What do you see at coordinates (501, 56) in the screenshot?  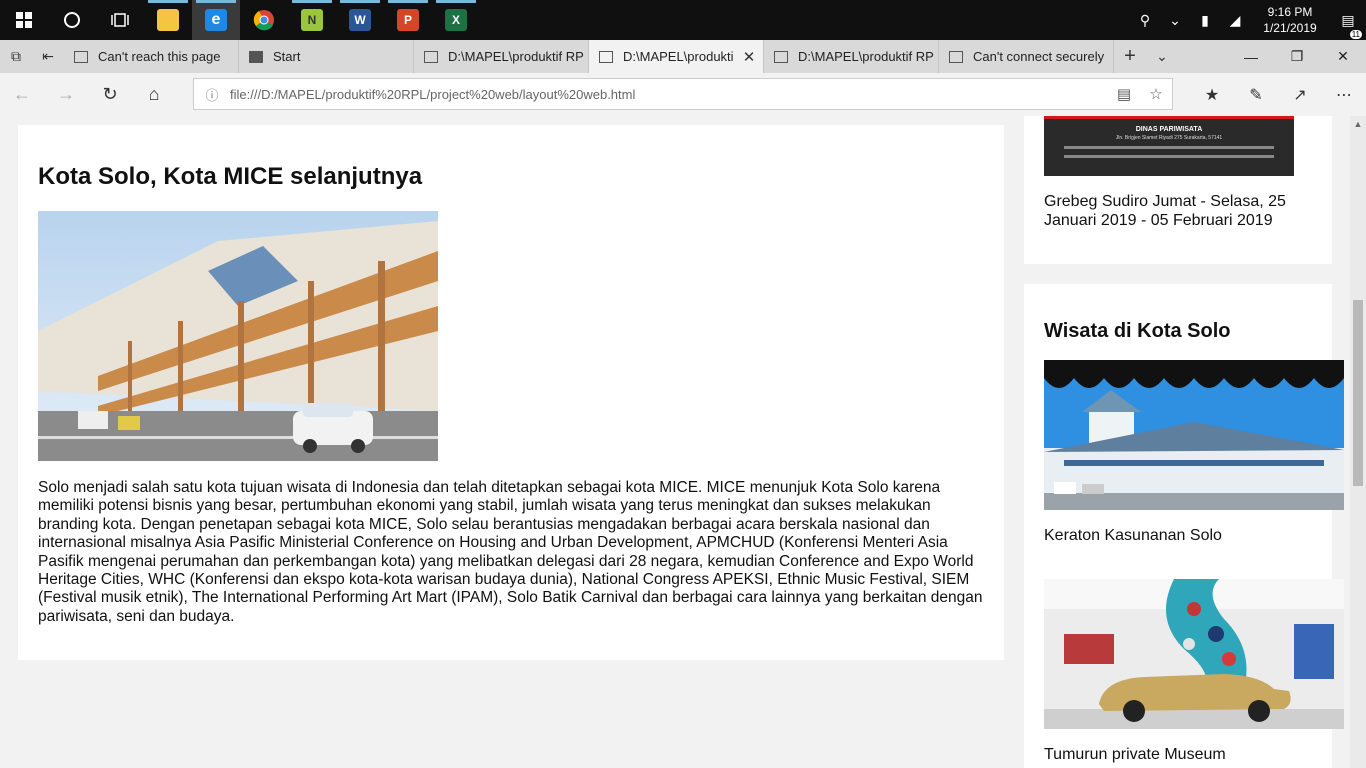 I see `tab-2: D:\MAPEL\produktif RP` at bounding box center [501, 56].